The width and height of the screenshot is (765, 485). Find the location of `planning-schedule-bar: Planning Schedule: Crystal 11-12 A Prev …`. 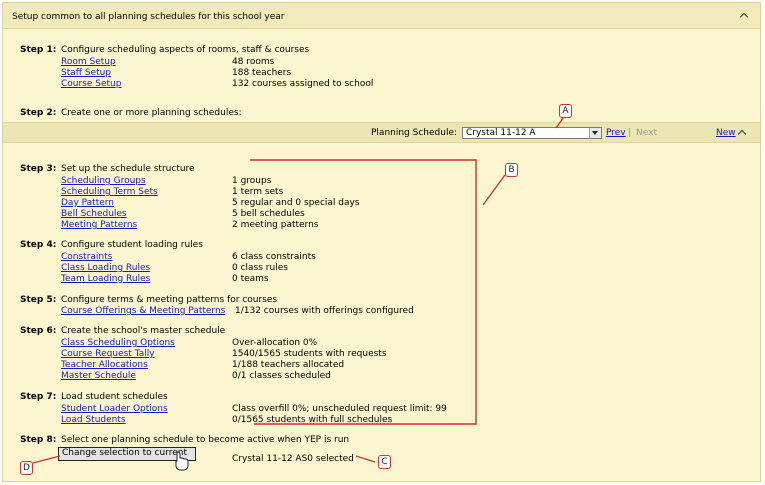

planning-schedule-bar: Planning Schedule: Crystal 11-12 A Prev … is located at coordinates (381, 132).